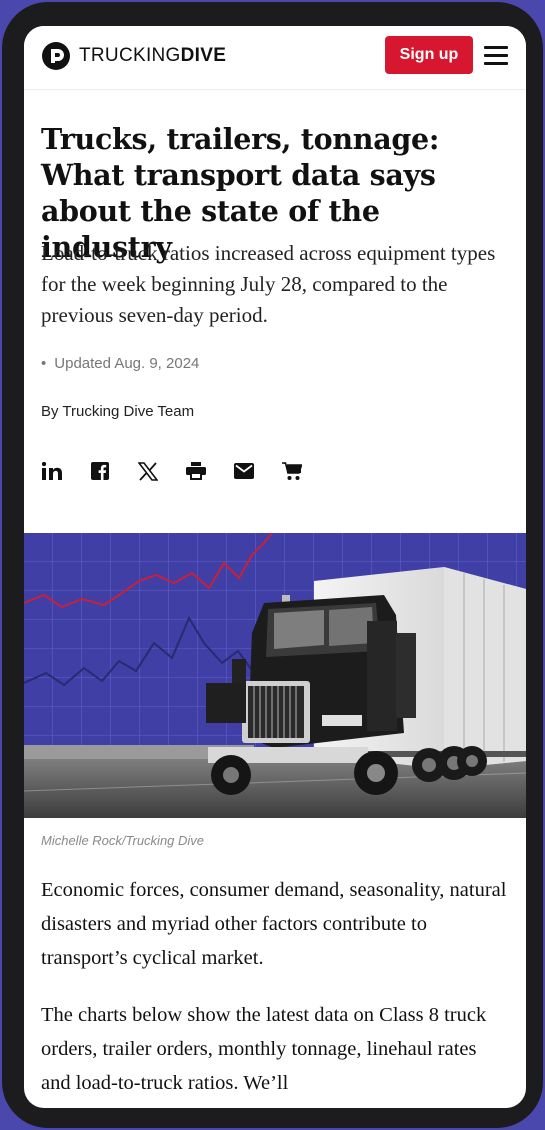  I want to click on updated-date: • Updated Aug. 9, 2024, so click(120, 363).